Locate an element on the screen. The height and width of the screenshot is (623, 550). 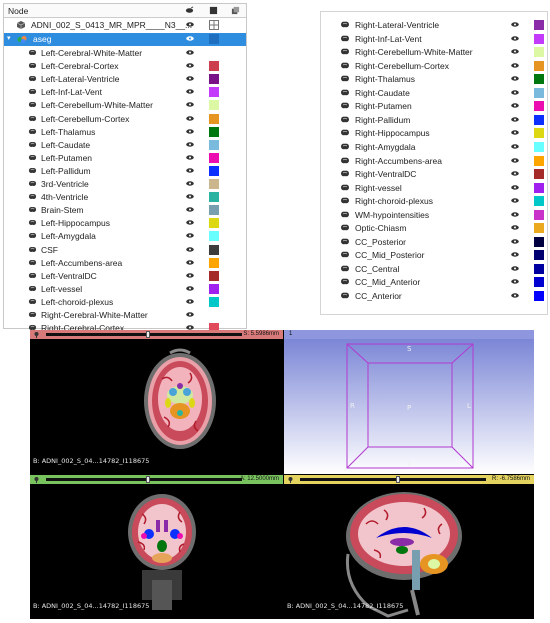
segment-row: Left-Cerebellum-White-Matter is located at coordinates (125, 105).